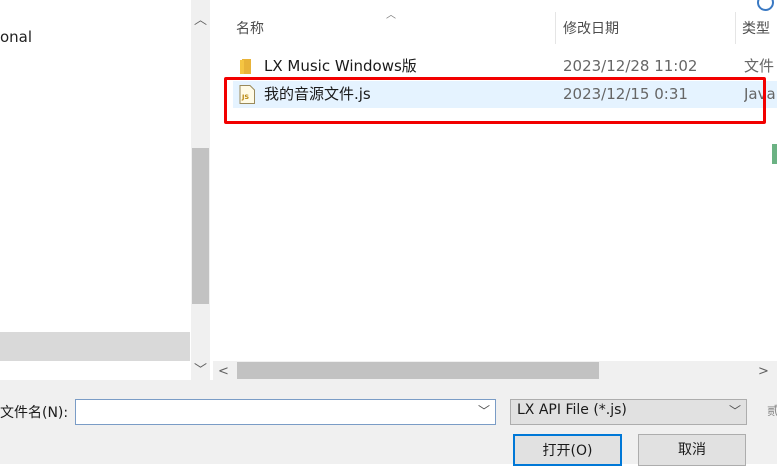 The width and height of the screenshot is (777, 466). I want to click on folder-icon, so click(245, 66).